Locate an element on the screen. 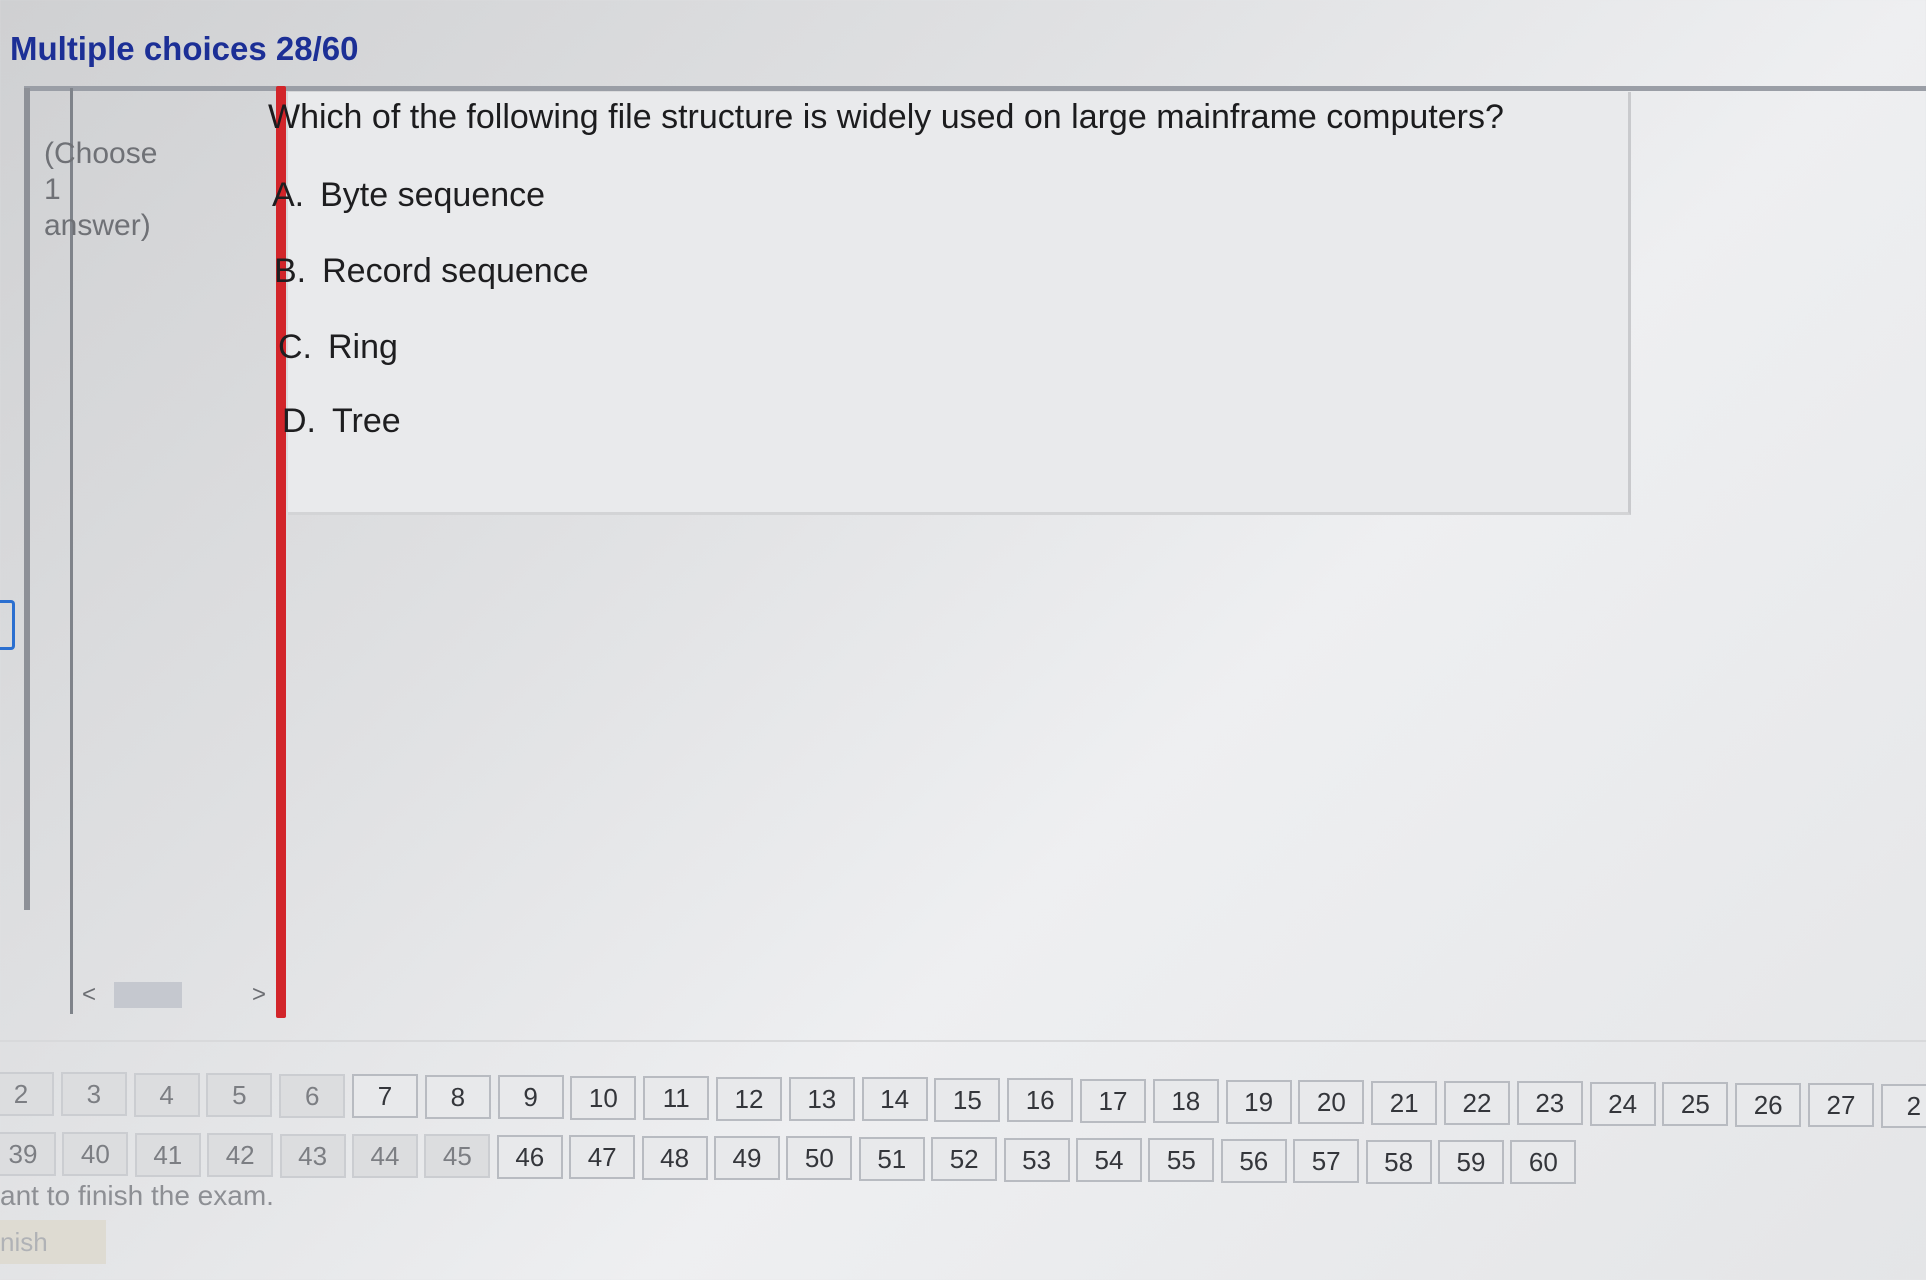 The image size is (1926, 1280). question-nav-button: 42 is located at coordinates (240, 1155).